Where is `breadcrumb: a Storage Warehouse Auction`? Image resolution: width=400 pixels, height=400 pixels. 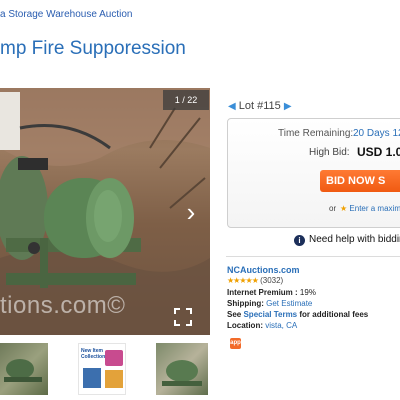 breadcrumb: a Storage Warehouse Auction is located at coordinates (66, 14).